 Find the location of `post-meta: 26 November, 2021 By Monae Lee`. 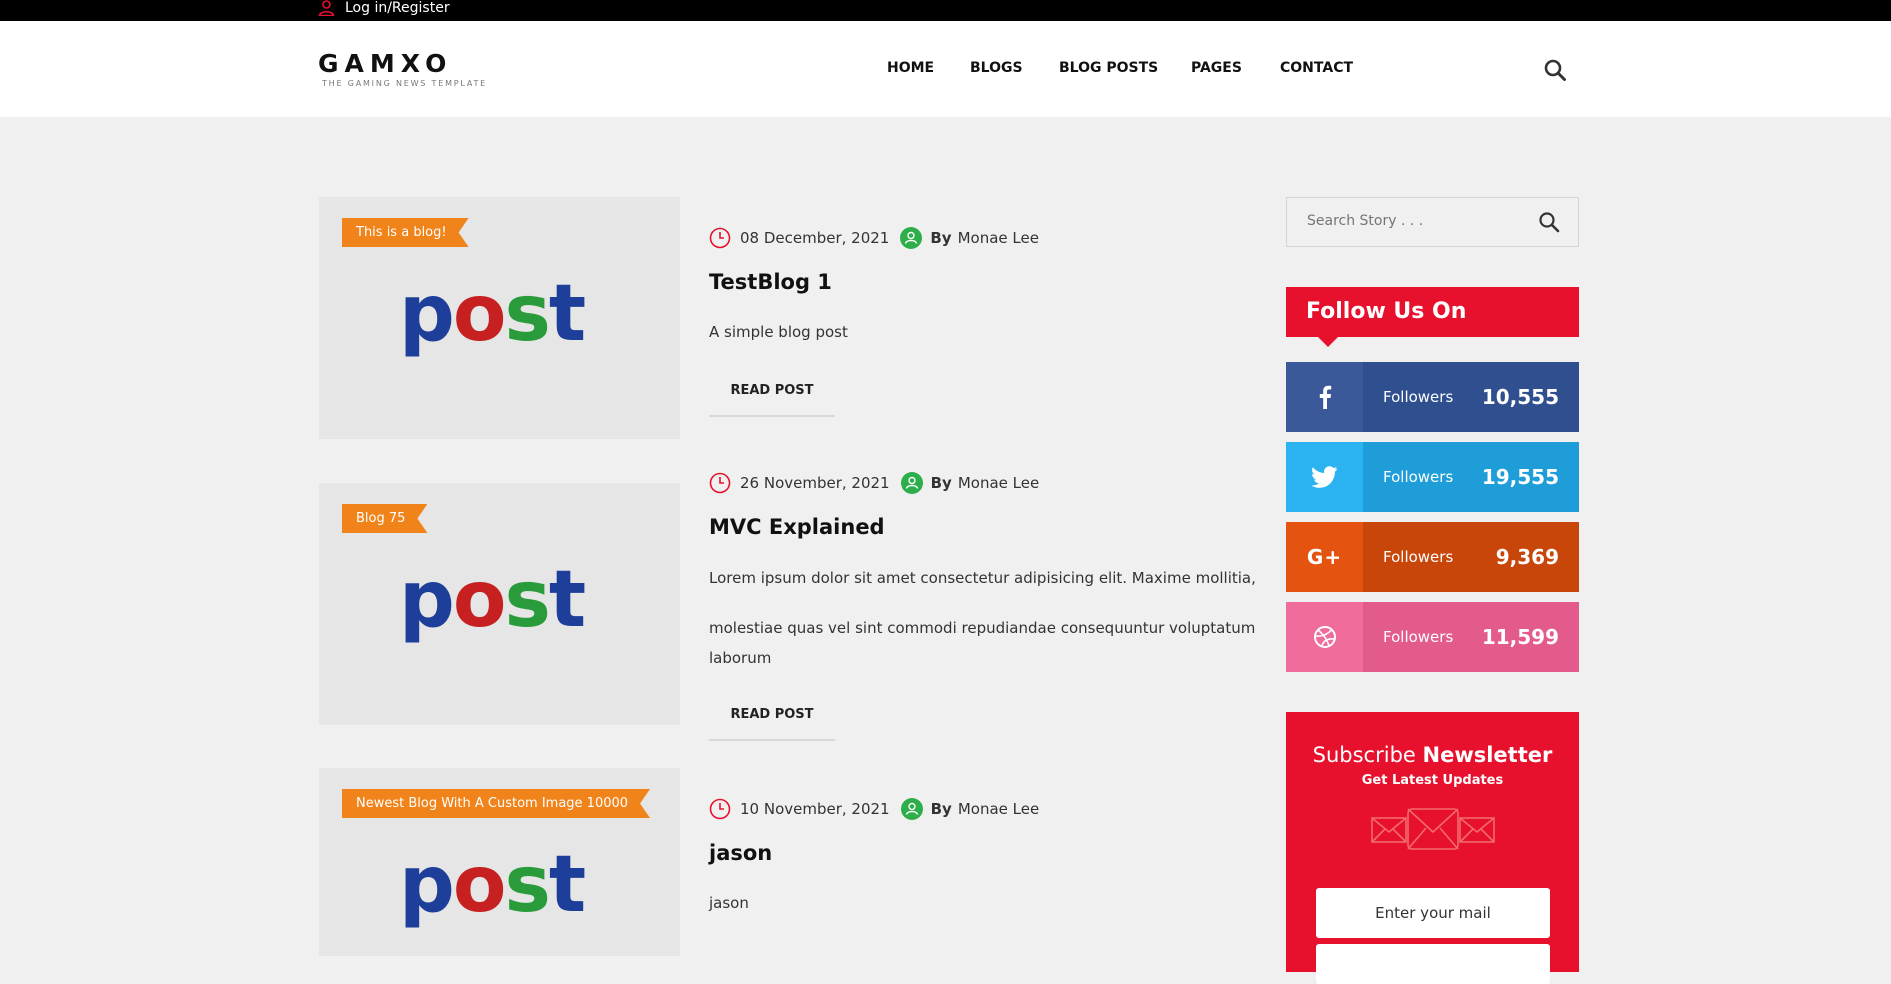

post-meta: 26 November, 2021 By Monae Lee is located at coordinates (874, 483).